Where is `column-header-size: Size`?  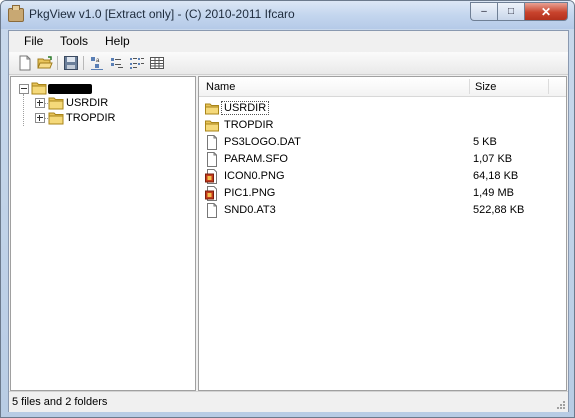
column-header-size: Size is located at coordinates (485, 87).